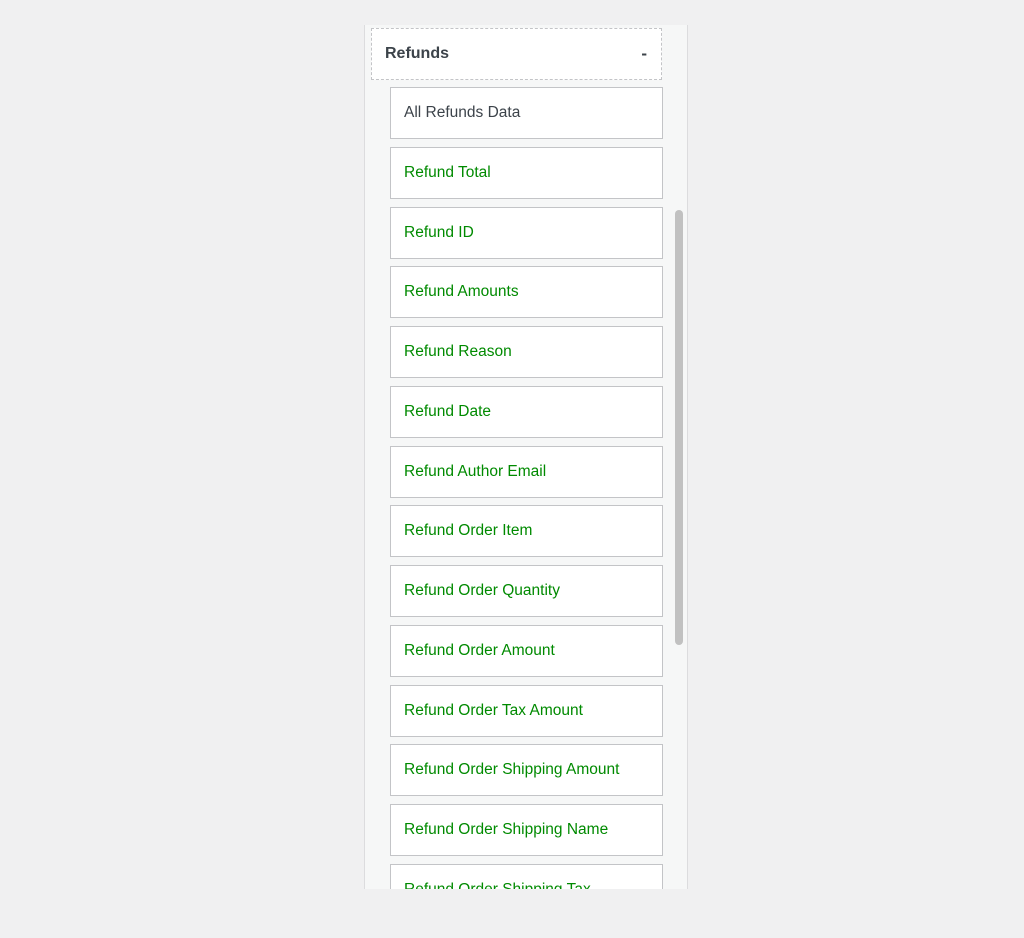 This screenshot has height=938, width=1024. What do you see at coordinates (526, 292) in the screenshot?
I see `field-item-refund-amounts: Refund Amounts` at bounding box center [526, 292].